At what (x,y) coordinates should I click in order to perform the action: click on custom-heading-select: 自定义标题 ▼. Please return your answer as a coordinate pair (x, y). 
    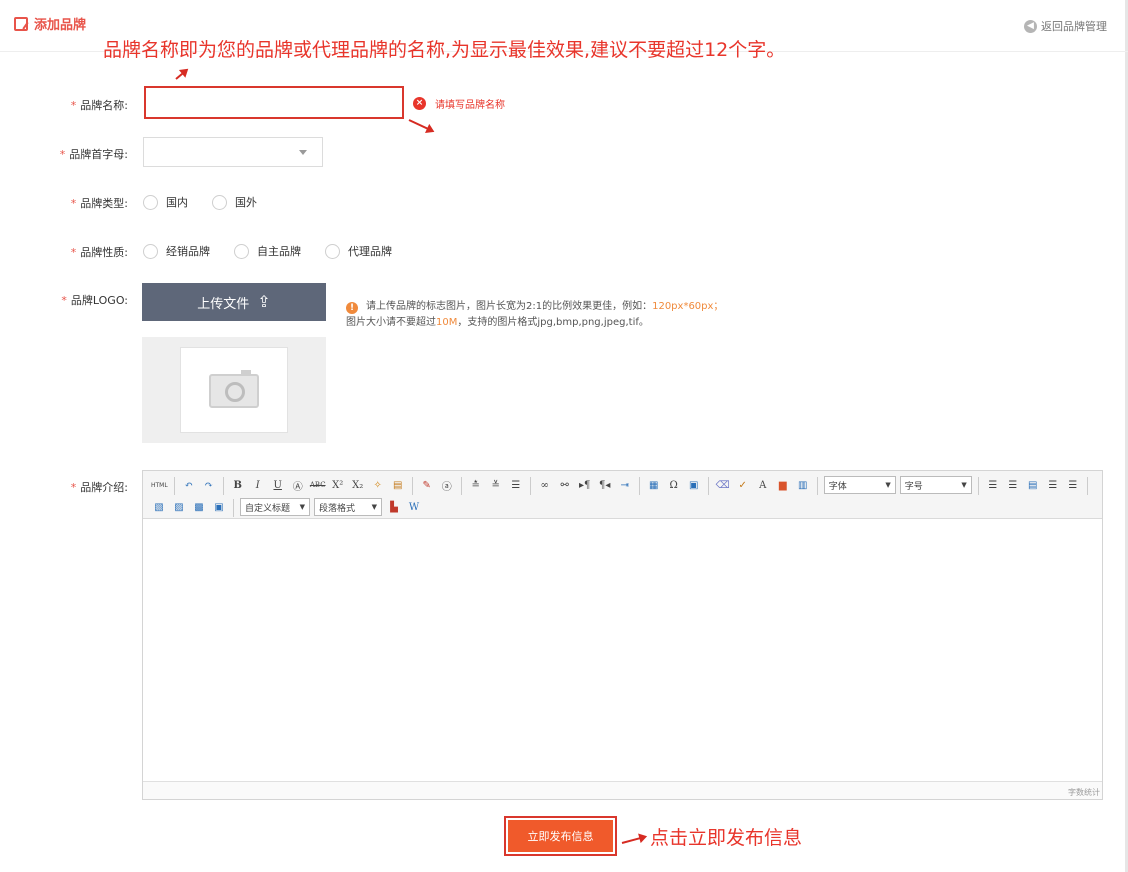
    Looking at the image, I should click on (275, 507).